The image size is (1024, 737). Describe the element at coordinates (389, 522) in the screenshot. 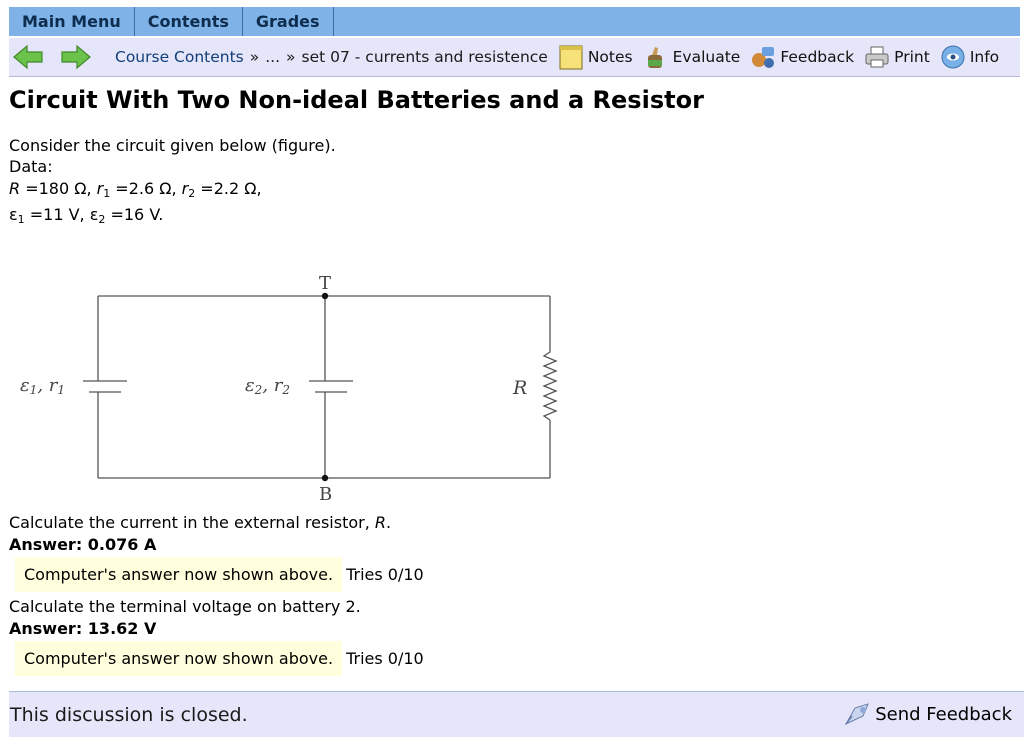

I see `question-1-end: .` at that location.